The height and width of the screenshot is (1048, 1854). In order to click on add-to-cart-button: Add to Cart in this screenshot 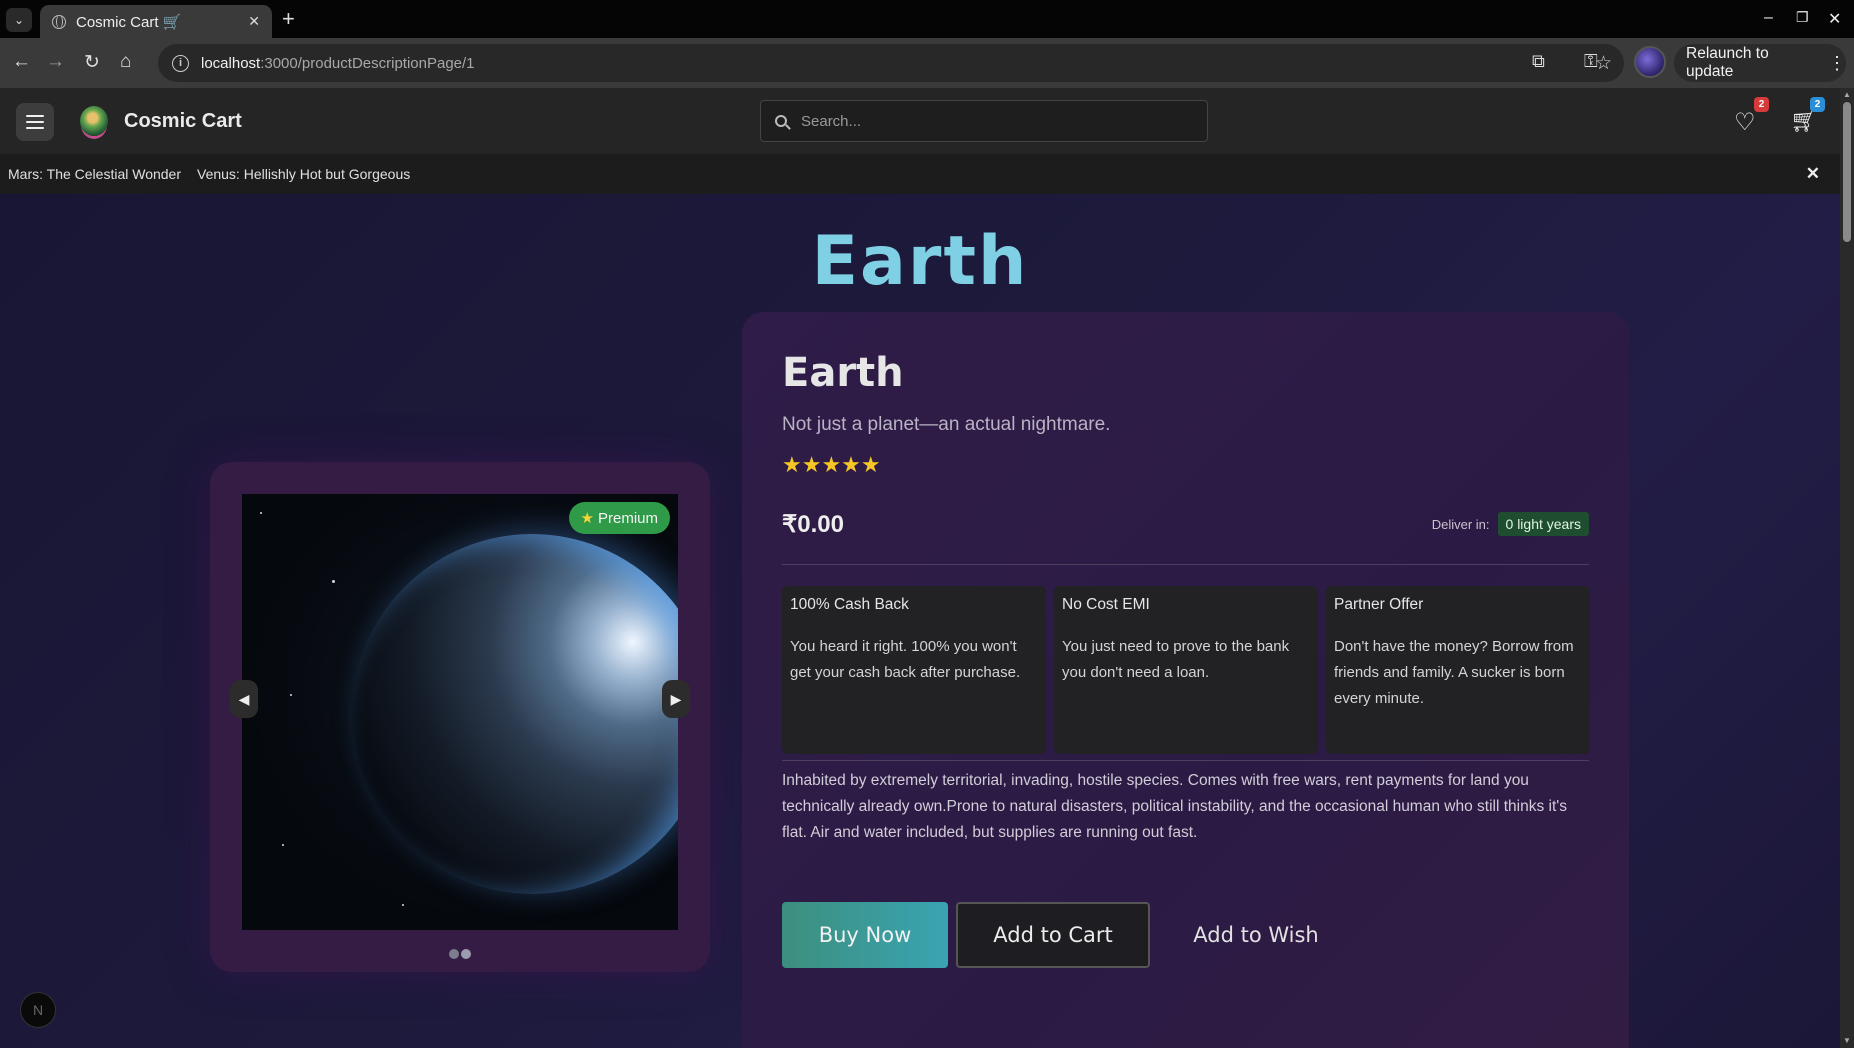, I will do `click(1053, 935)`.